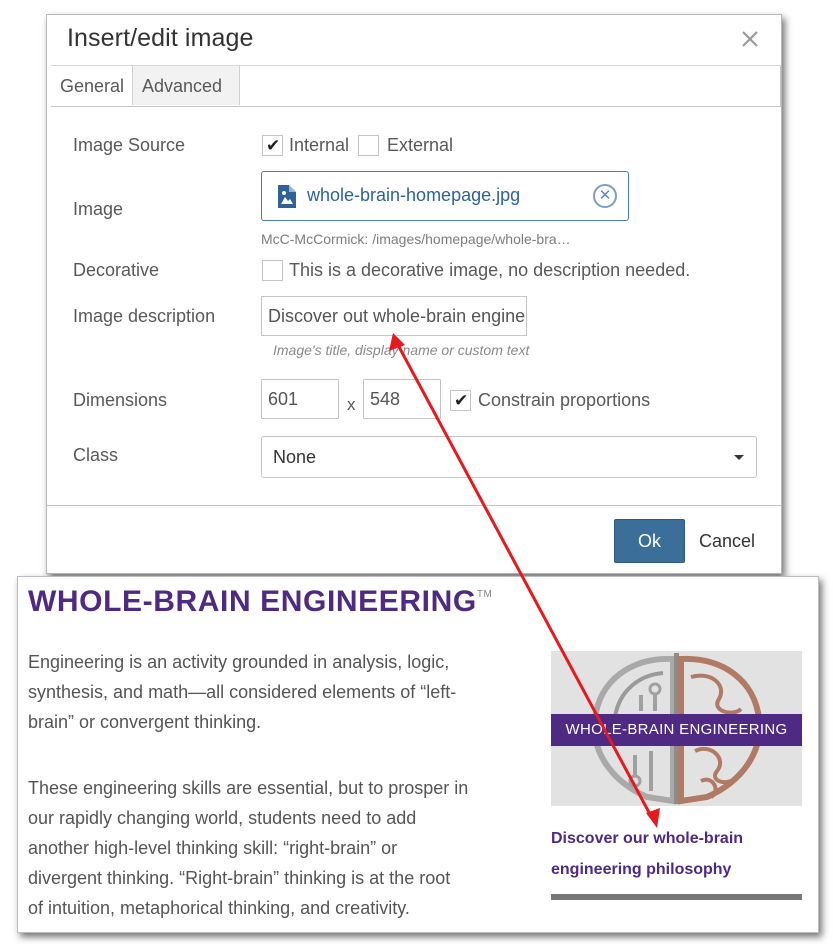 The height and width of the screenshot is (944, 833). What do you see at coordinates (413, 195) in the screenshot?
I see `image-file-name: whole-brain-homepage.jpg` at bounding box center [413, 195].